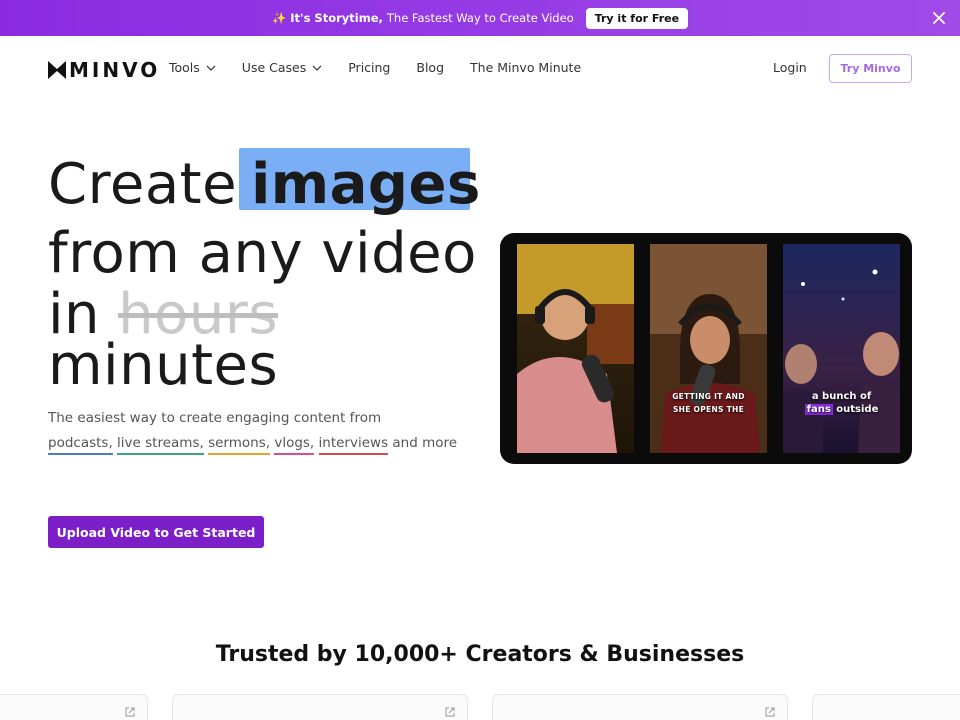 The image size is (960, 720). I want to click on nav-item-label: Use Cases, so click(274, 67).